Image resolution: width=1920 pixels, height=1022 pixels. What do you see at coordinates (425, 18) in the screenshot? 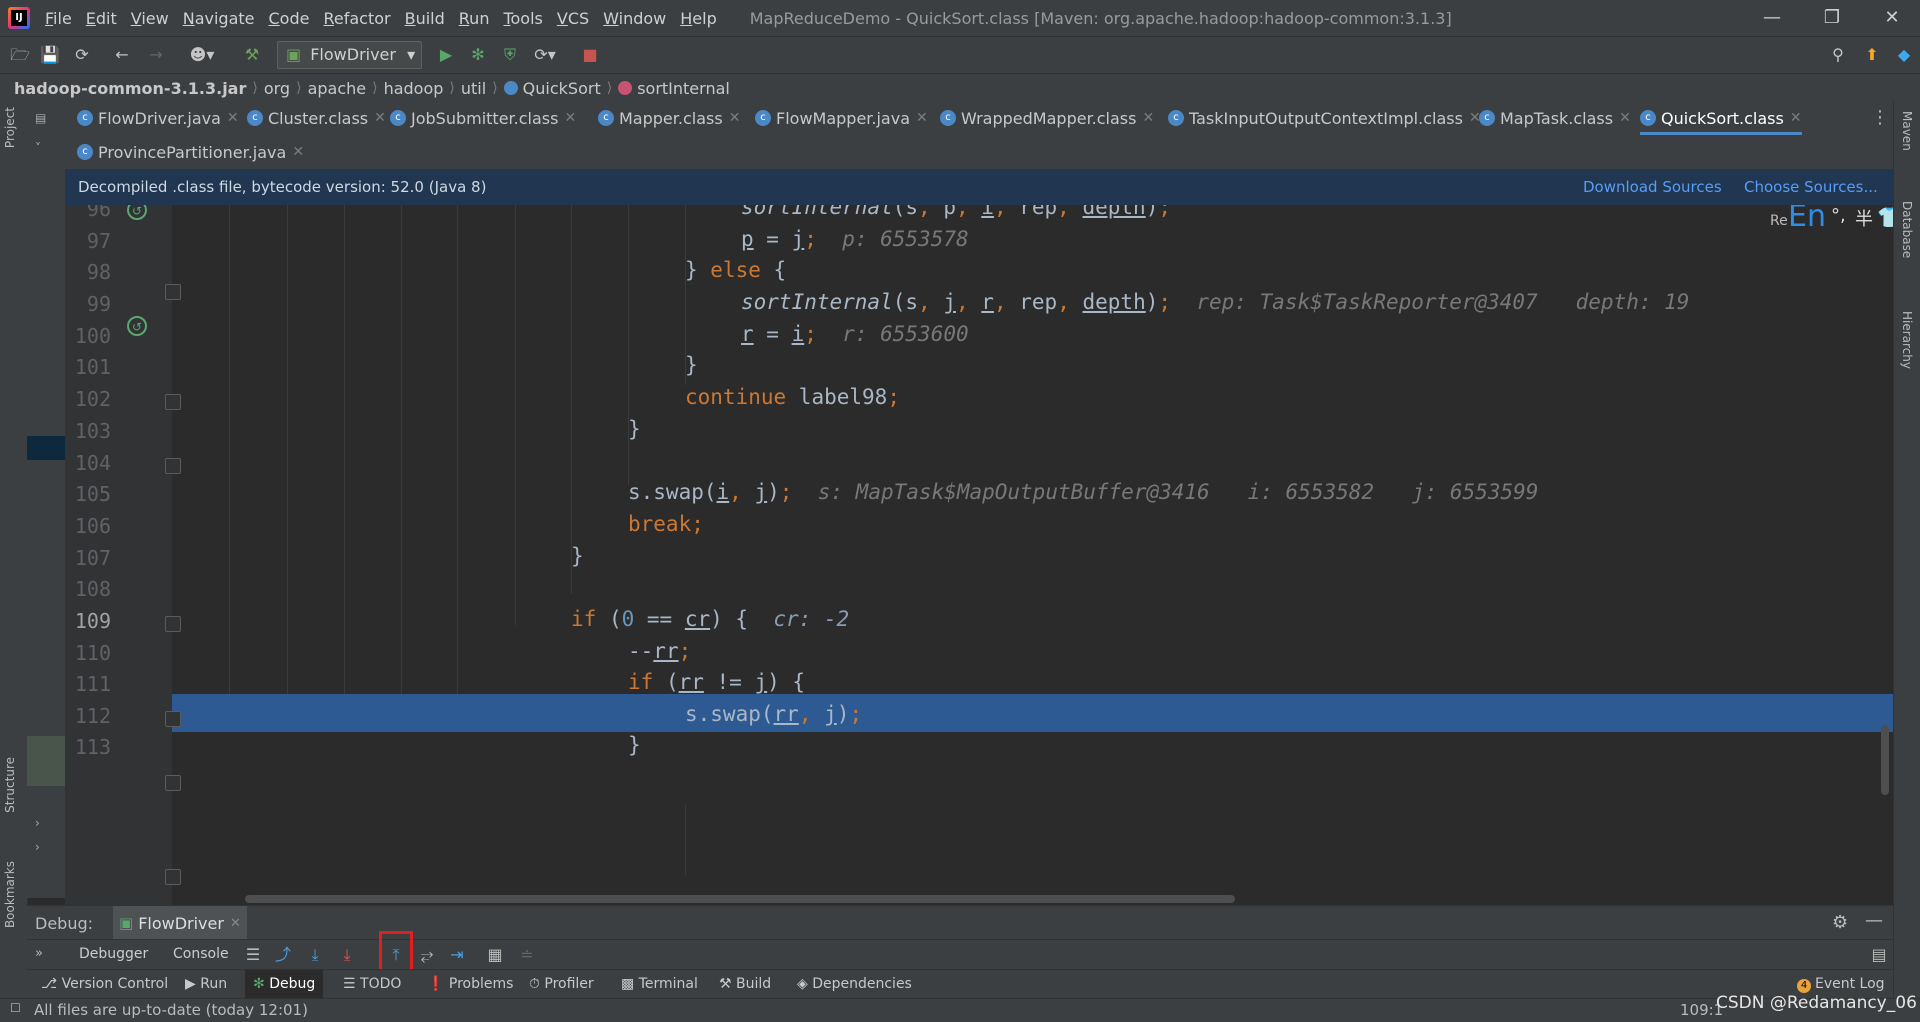
I see `menu-build: Build` at bounding box center [425, 18].